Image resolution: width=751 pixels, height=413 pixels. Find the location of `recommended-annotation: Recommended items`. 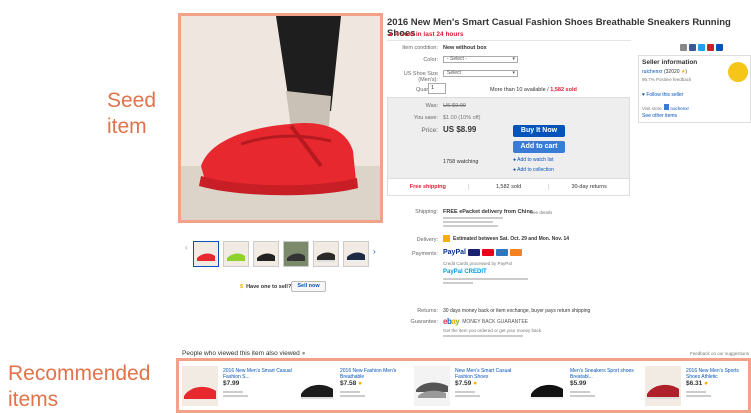

recommended-annotation: Recommended items is located at coordinates (79, 387).